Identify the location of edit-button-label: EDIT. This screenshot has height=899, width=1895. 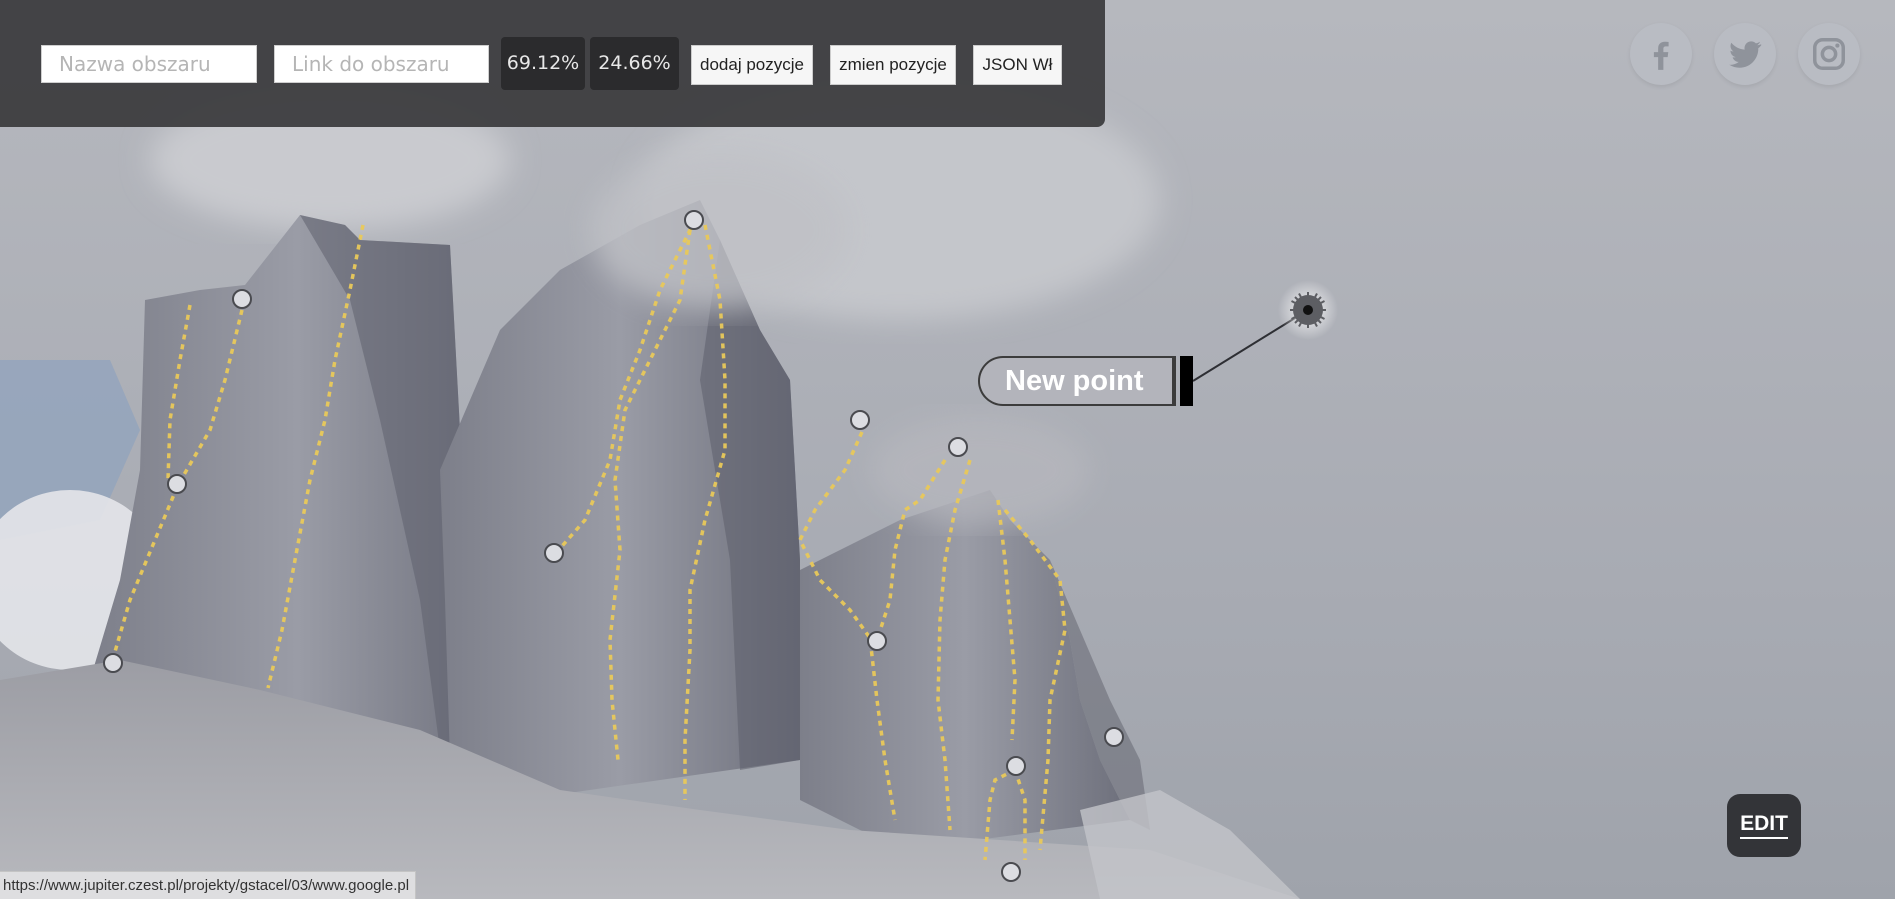
(1764, 825).